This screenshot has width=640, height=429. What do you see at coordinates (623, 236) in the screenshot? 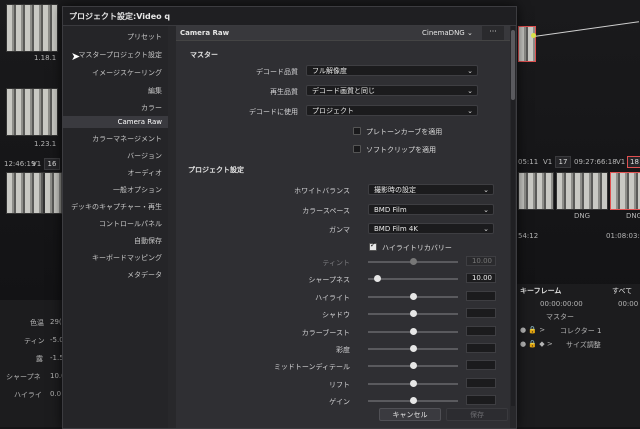
I see `timecode: 01:08:03:1` at bounding box center [623, 236].